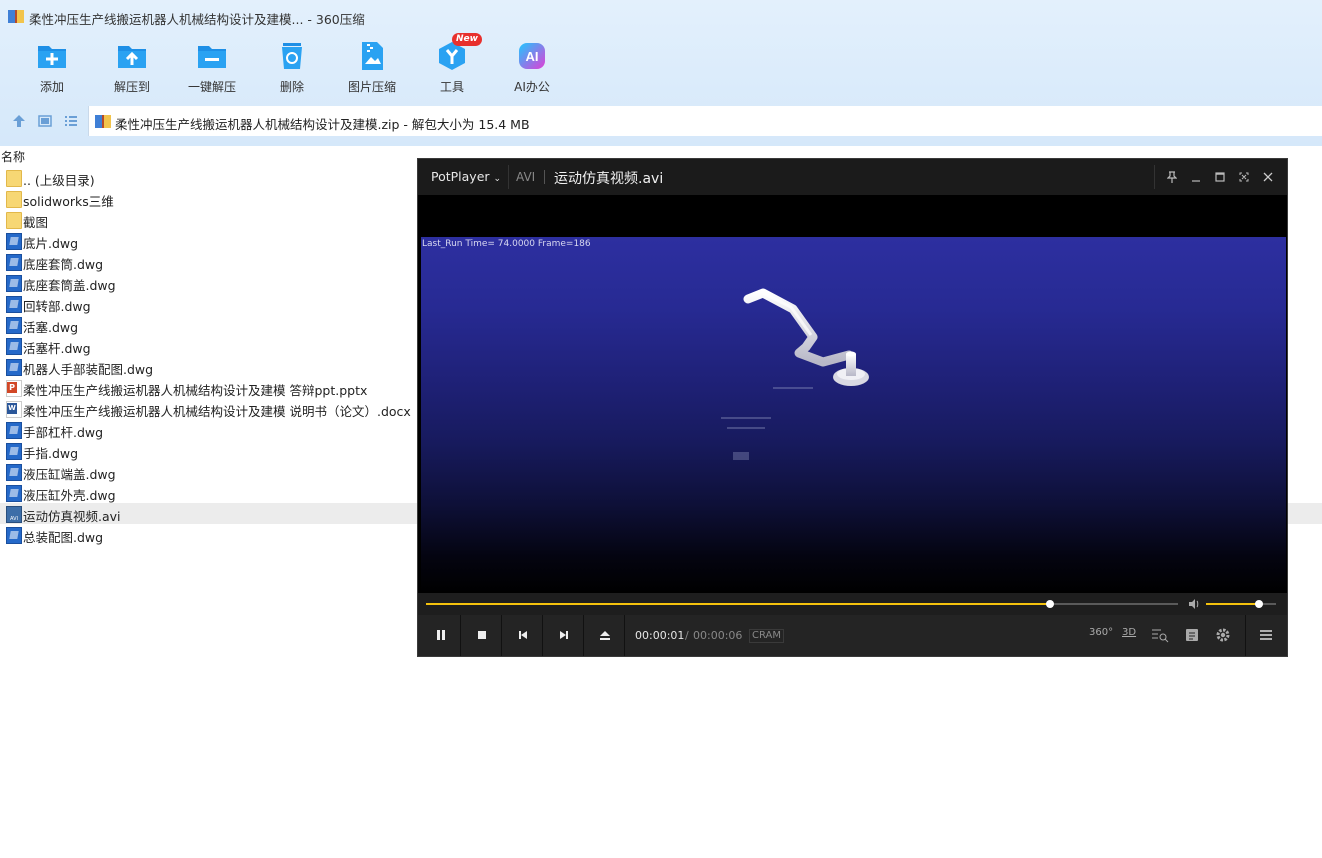  I want to click on title-bar: 柔性冲压生产线搬运机器人机械结构设计及建模... - 360压缩, so click(661, 16).